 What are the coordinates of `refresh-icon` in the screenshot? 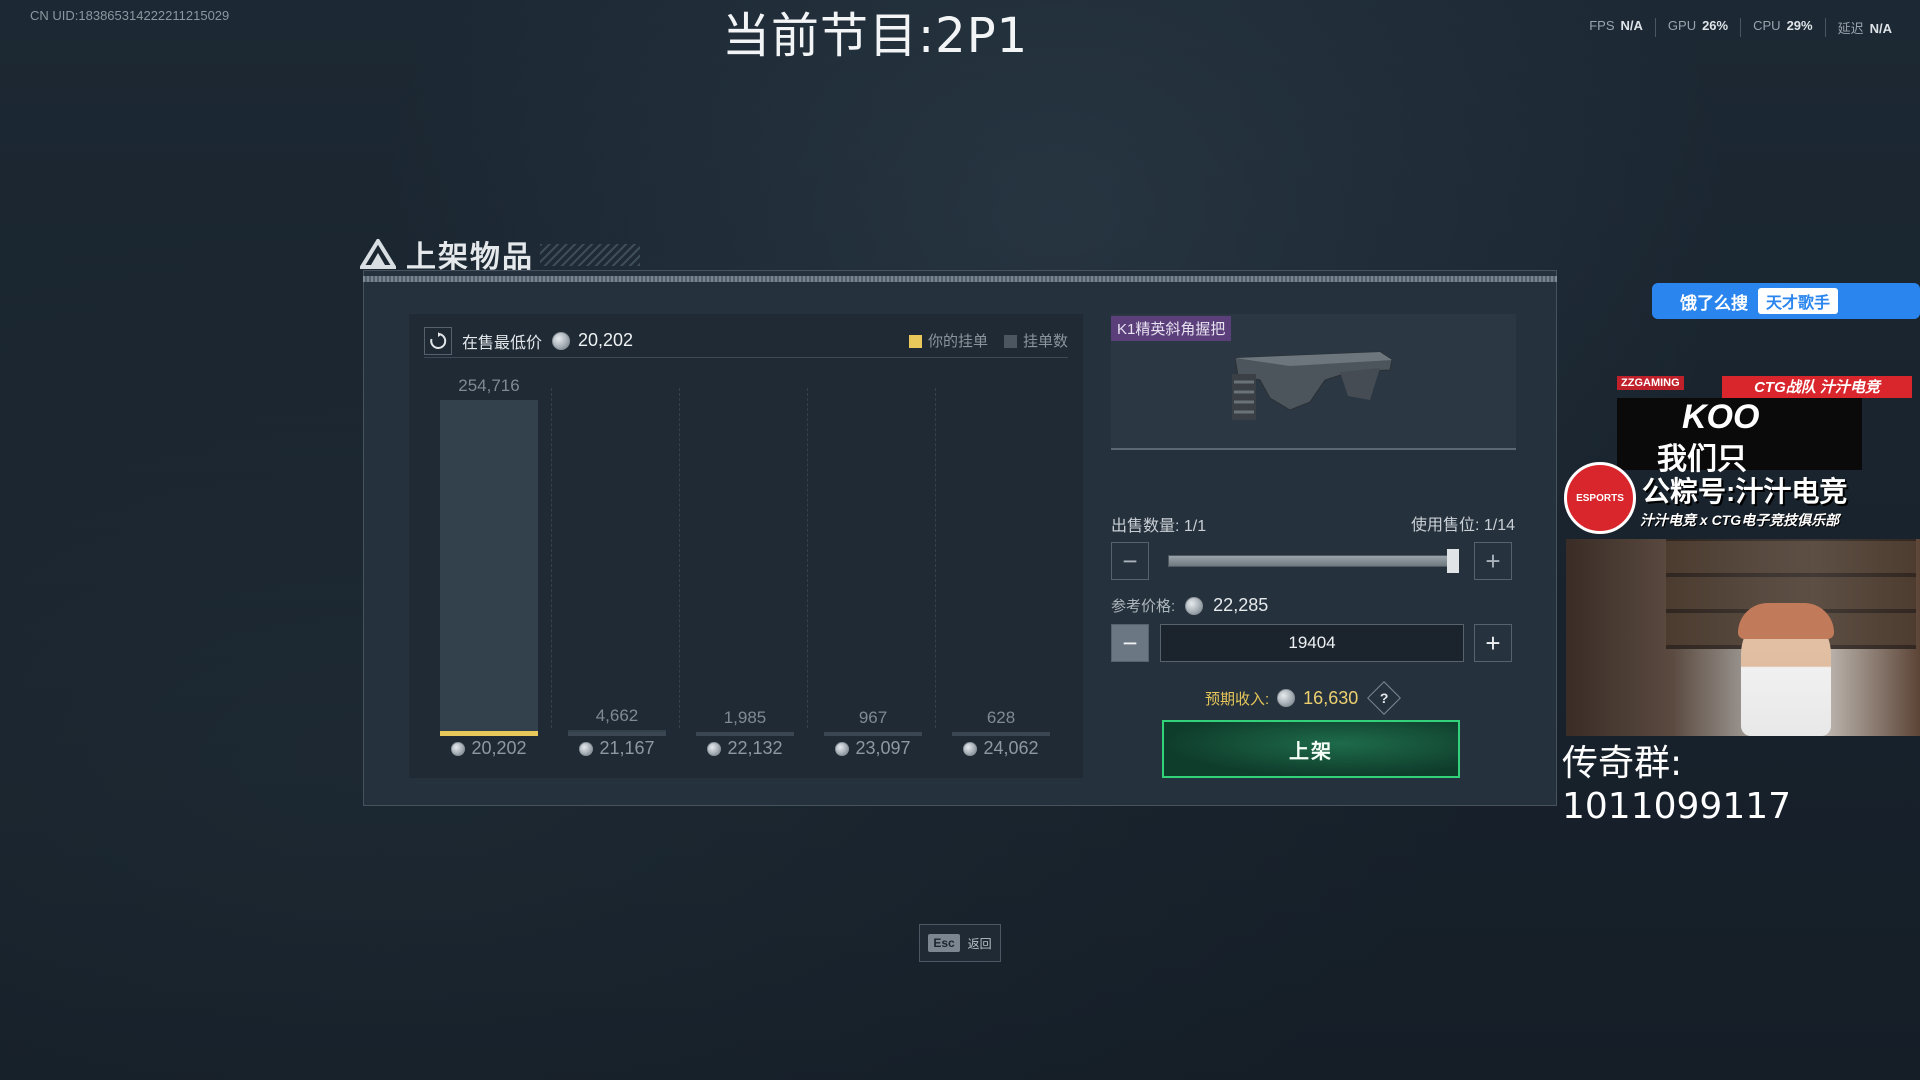 It's located at (438, 340).